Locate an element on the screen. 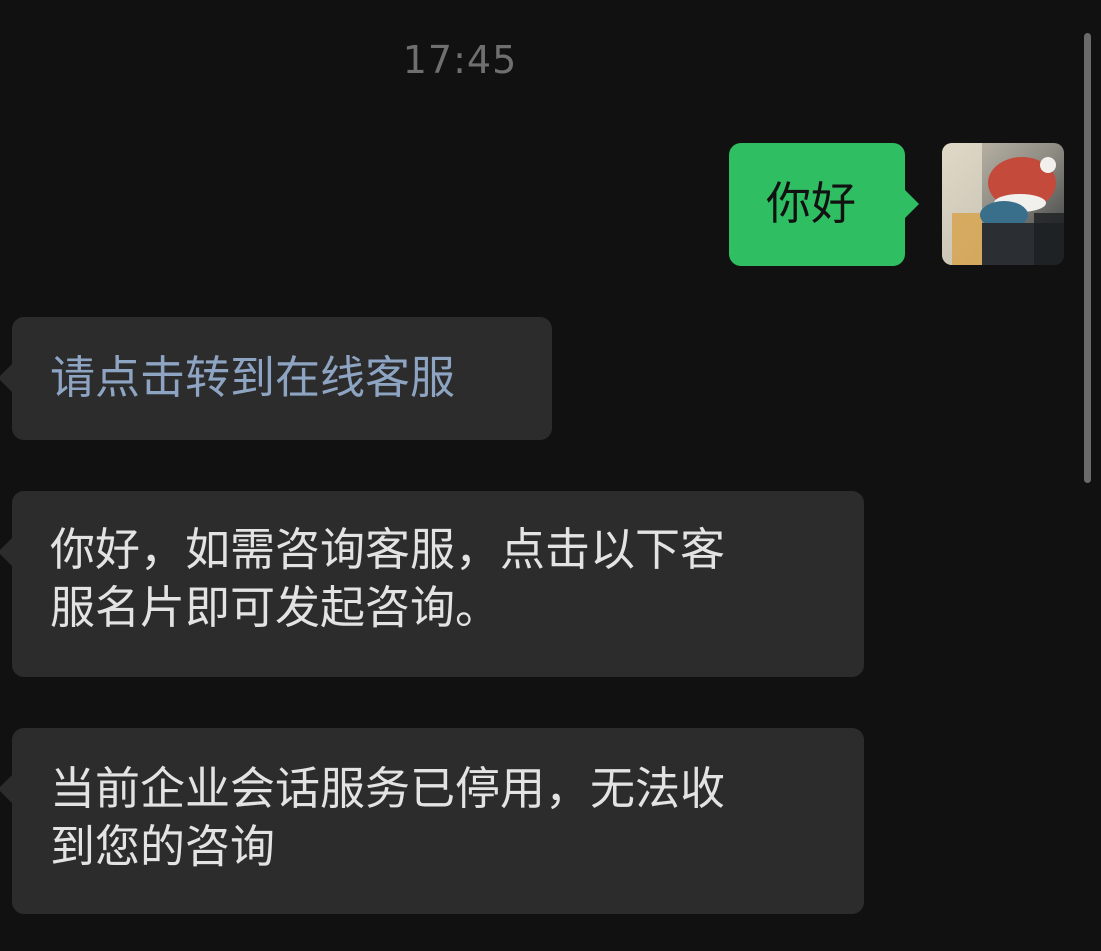  avatar-image is located at coordinates (1003, 204).